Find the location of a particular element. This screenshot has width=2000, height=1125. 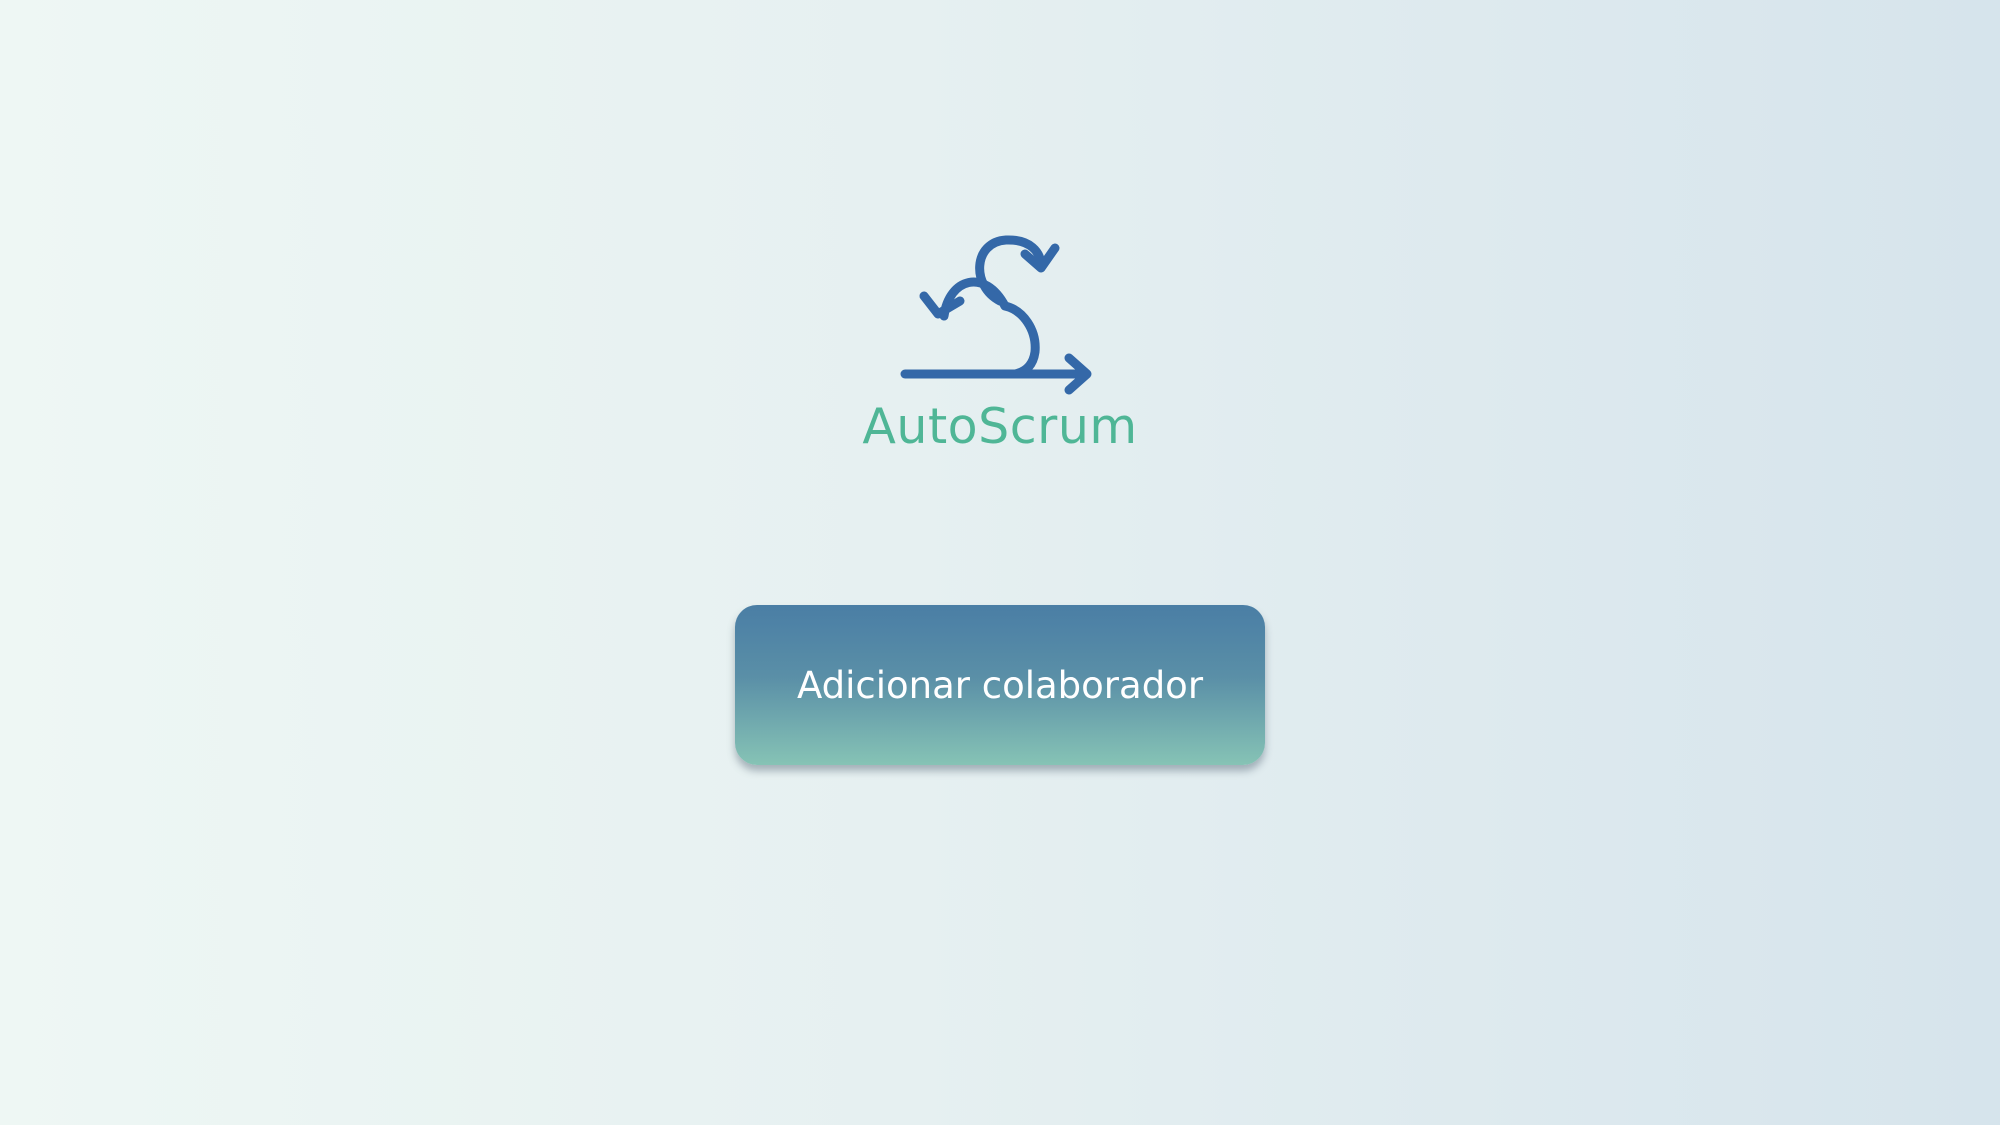

add-collaborator-label: Adicionar colaborador is located at coordinates (1000, 685).